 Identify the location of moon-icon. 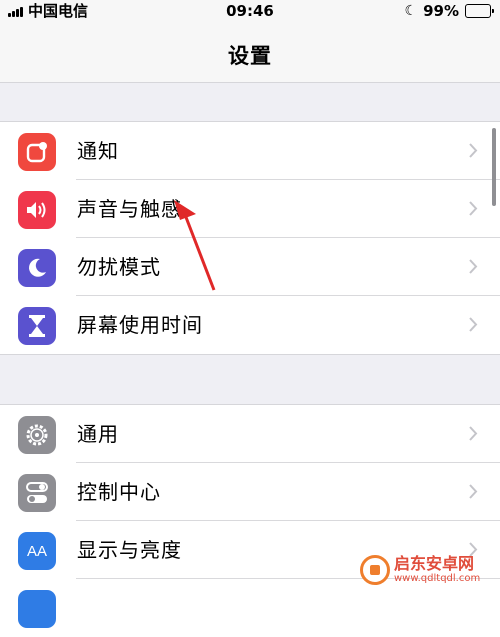
(37, 268).